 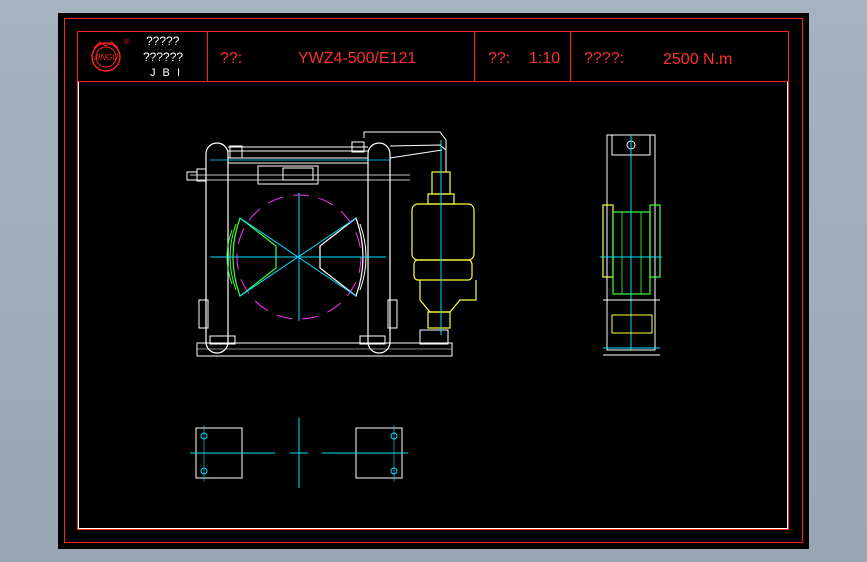 I want to click on foundation-plates, so click(x=299, y=453).